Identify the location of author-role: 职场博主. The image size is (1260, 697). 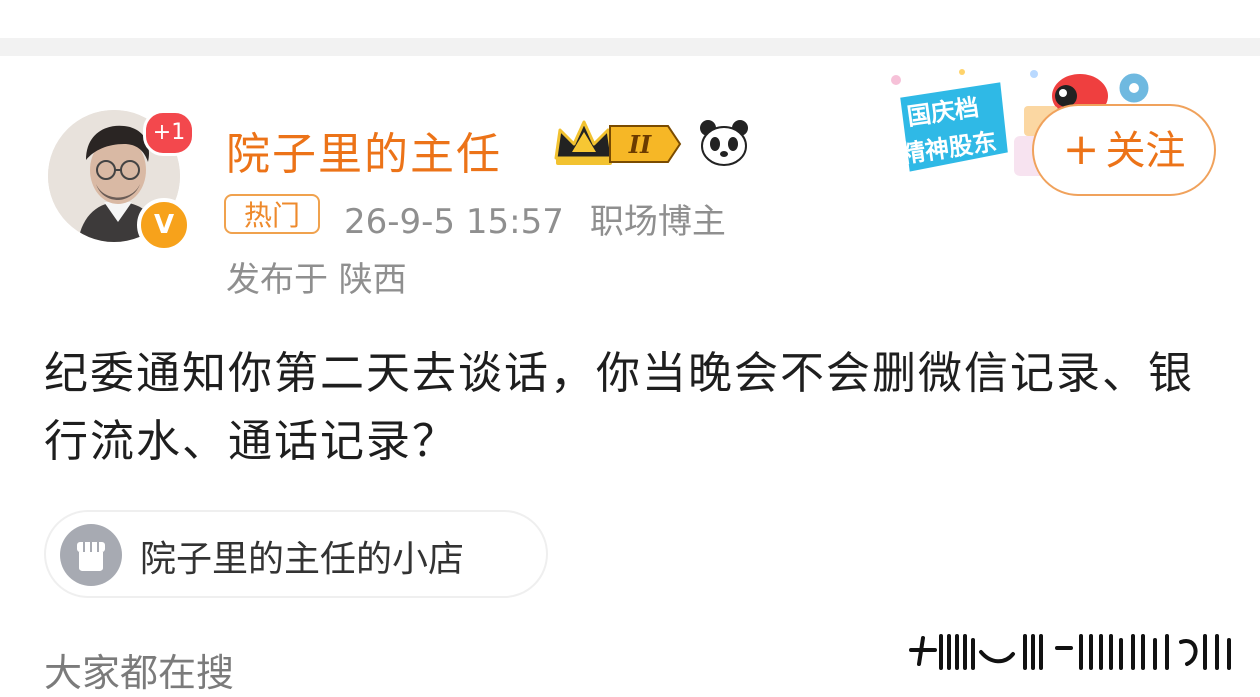
(657, 222).